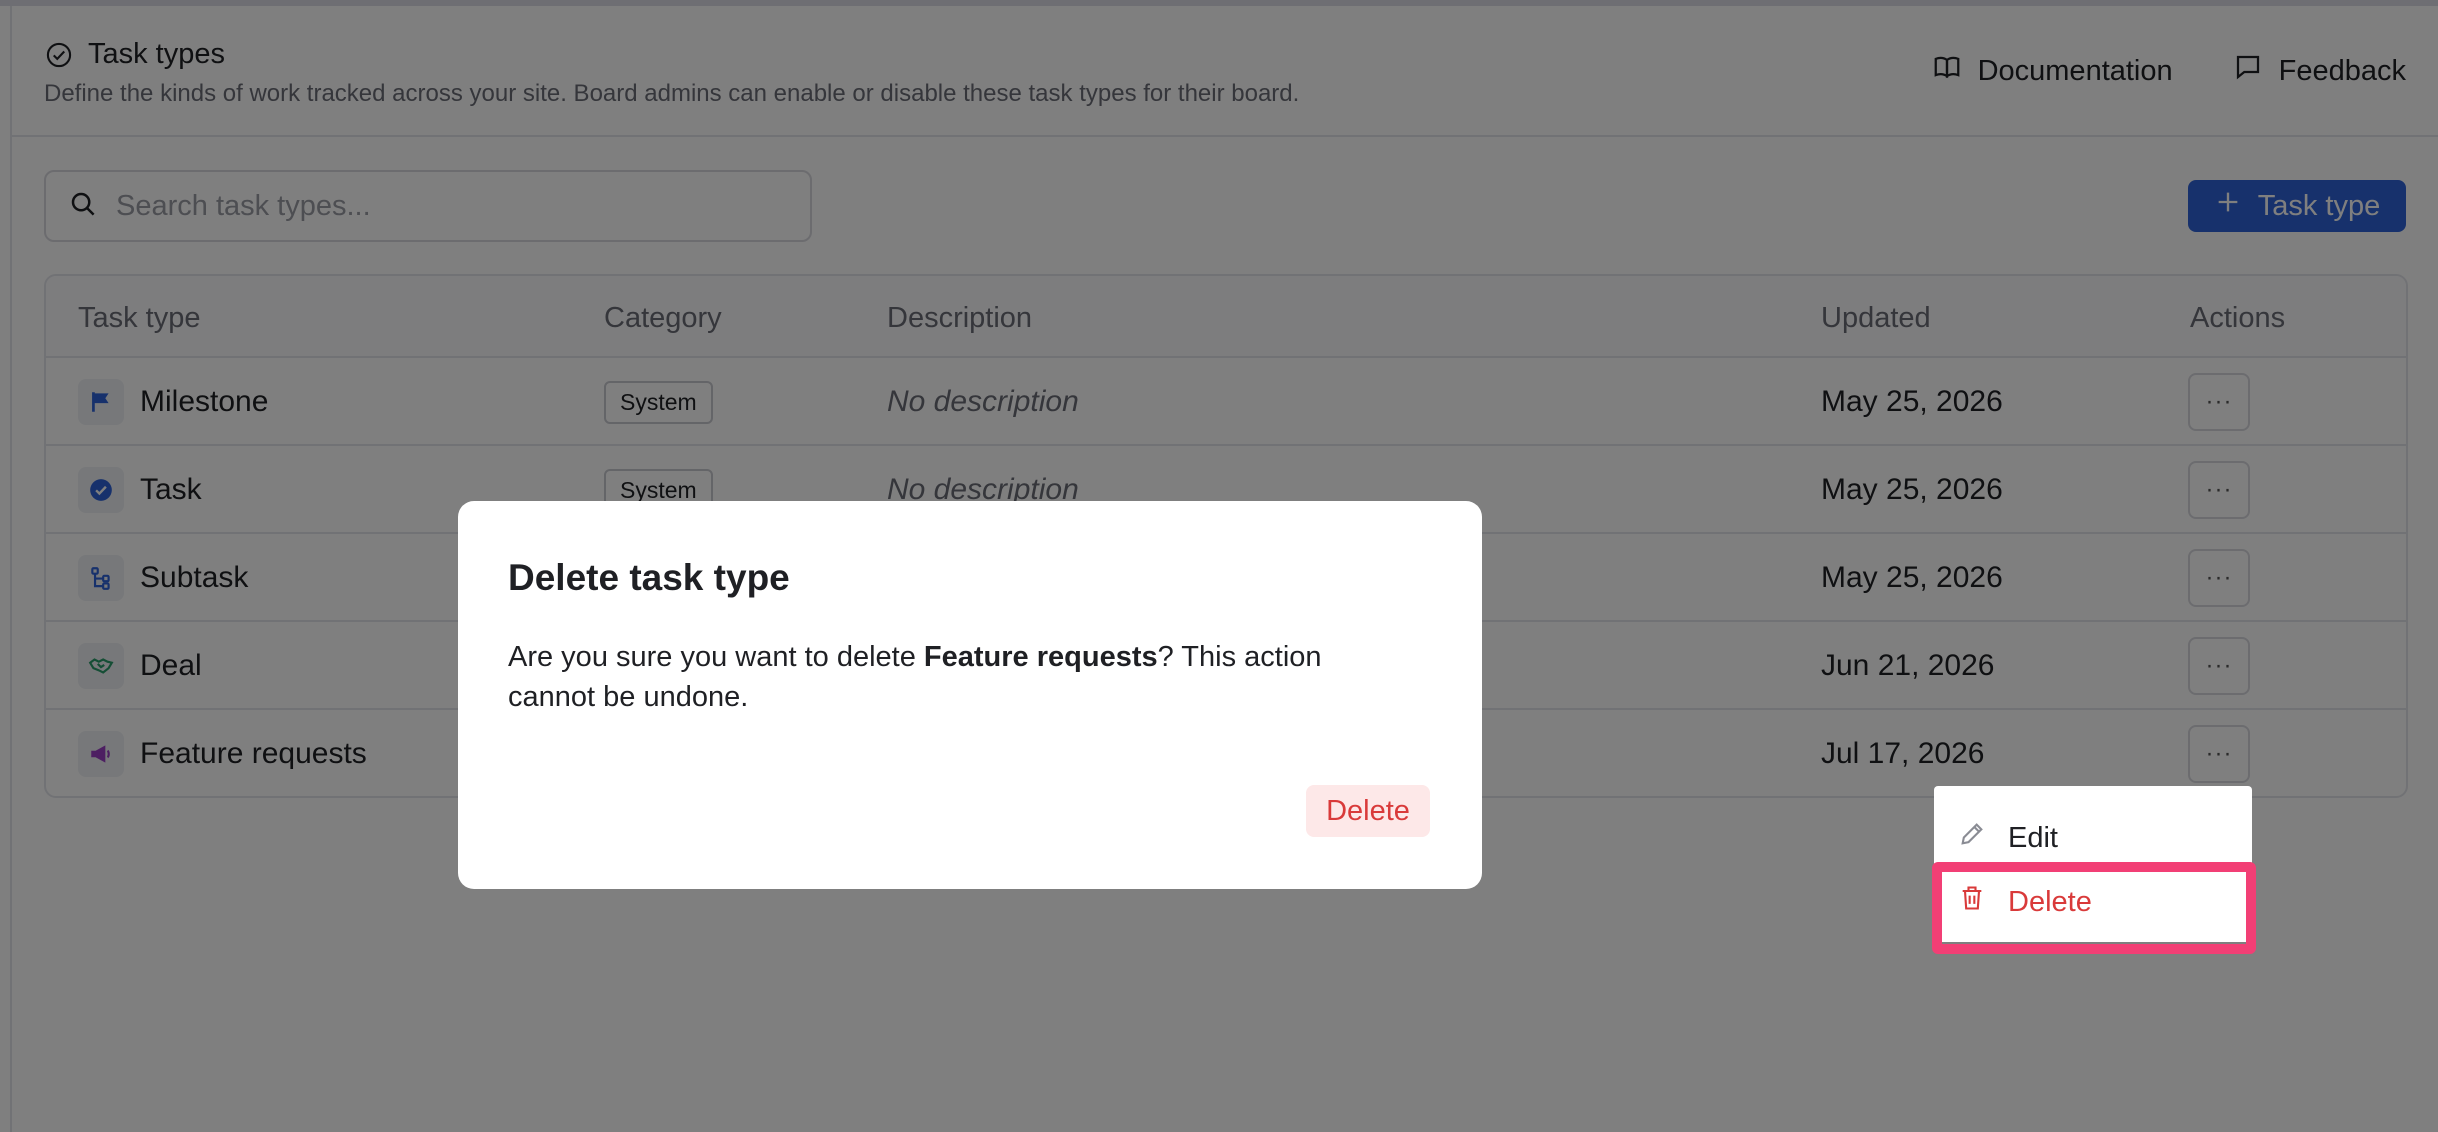 This screenshot has height=1132, width=2438. Describe the element at coordinates (1040, 657) in the screenshot. I see `dialog-message-item: Feature requests` at that location.